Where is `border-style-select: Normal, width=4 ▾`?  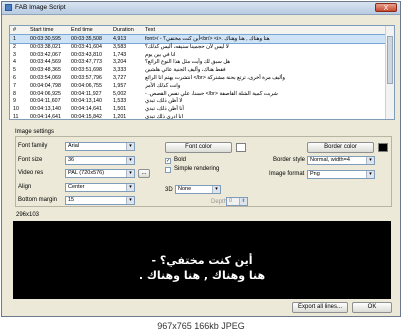
border-style-select: Normal, width=4 ▾ is located at coordinates (341, 160).